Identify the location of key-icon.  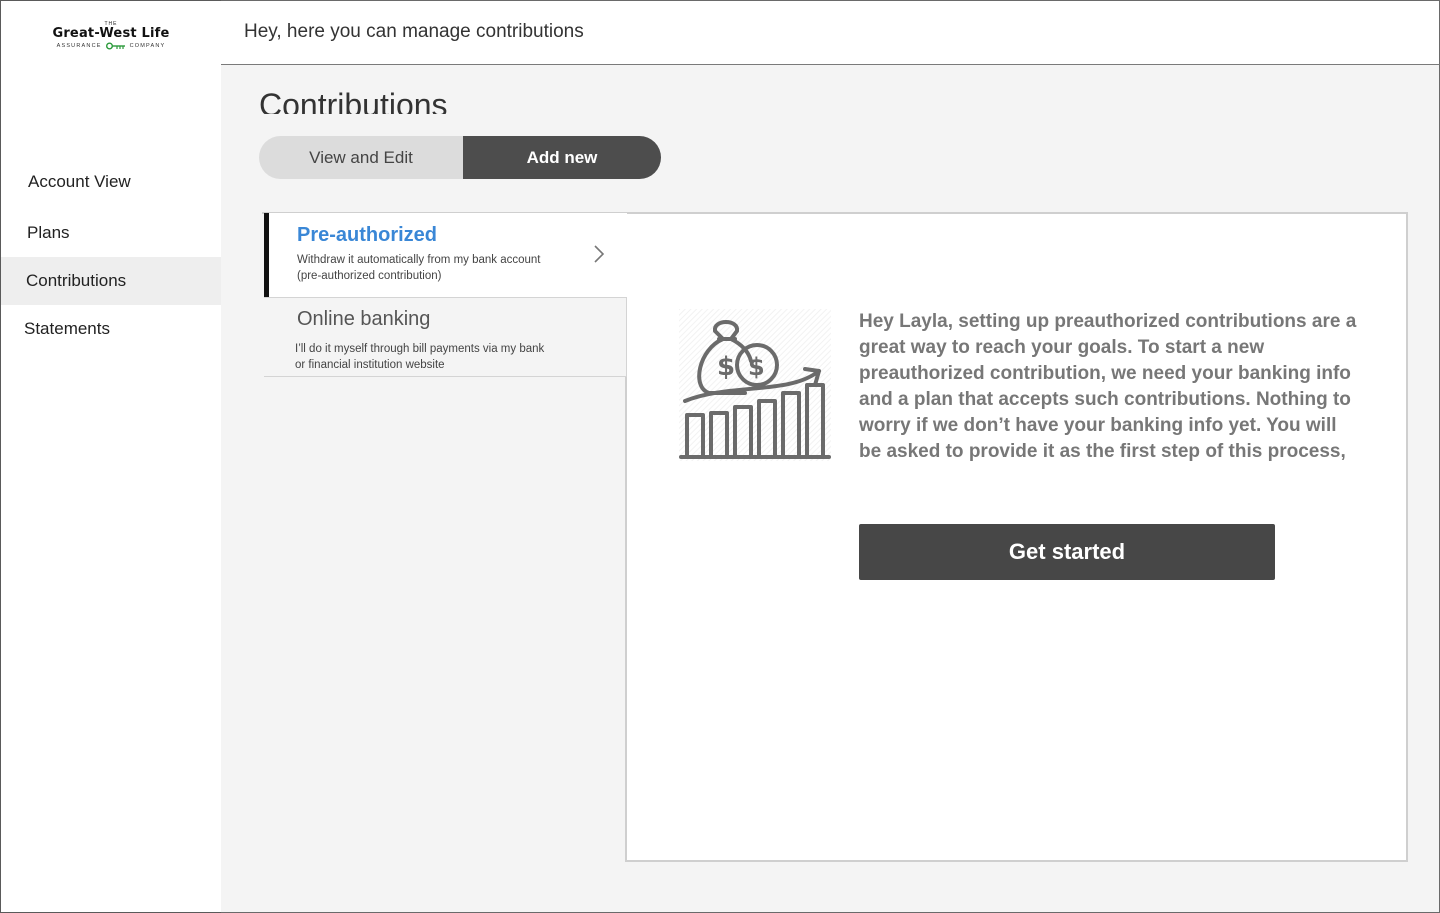
(115, 46).